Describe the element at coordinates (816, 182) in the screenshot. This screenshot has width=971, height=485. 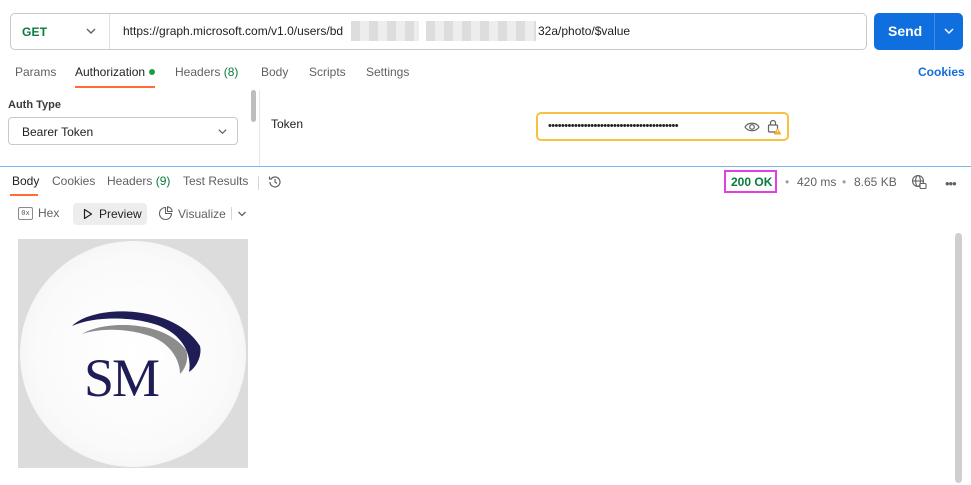
I see `response-time: 420 ms` at that location.